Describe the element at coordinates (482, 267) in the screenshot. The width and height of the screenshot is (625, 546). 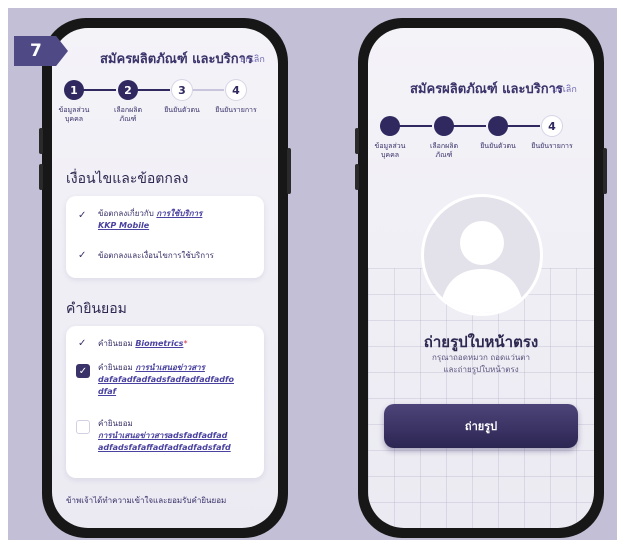
I see `person-silhouette-icon` at that location.